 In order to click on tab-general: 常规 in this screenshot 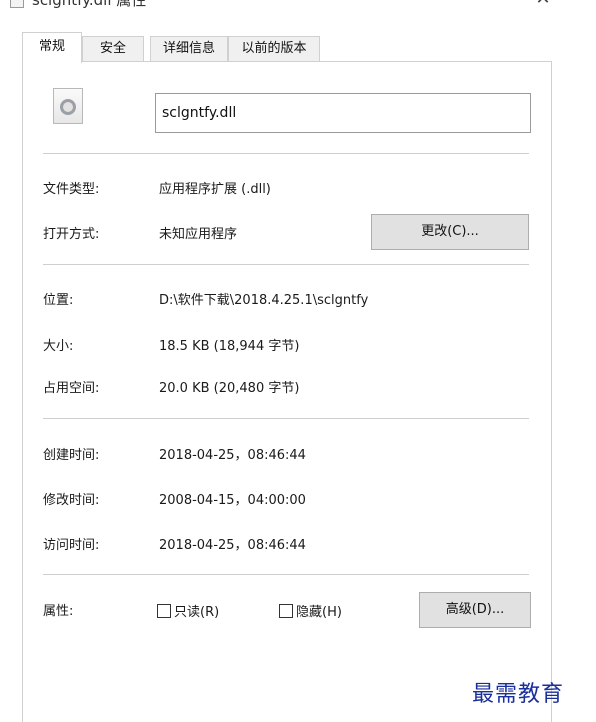, I will do `click(52, 47)`.